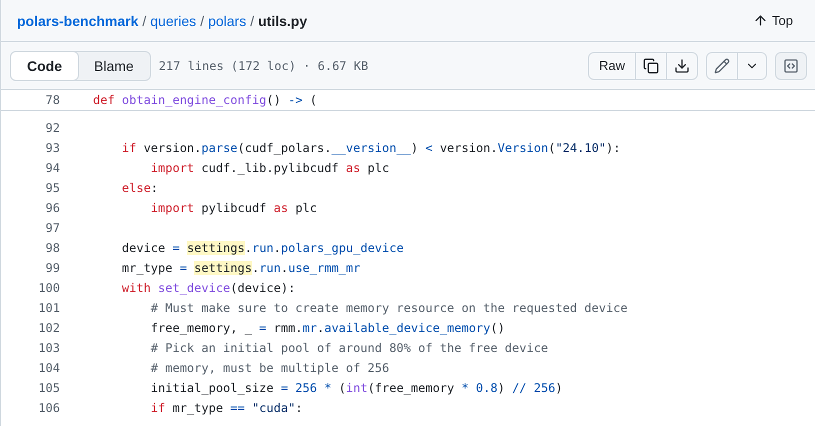 The height and width of the screenshot is (426, 815). Describe the element at coordinates (226, 408) in the screenshot. I see `code-line: if mr_type == "cuda":` at that location.